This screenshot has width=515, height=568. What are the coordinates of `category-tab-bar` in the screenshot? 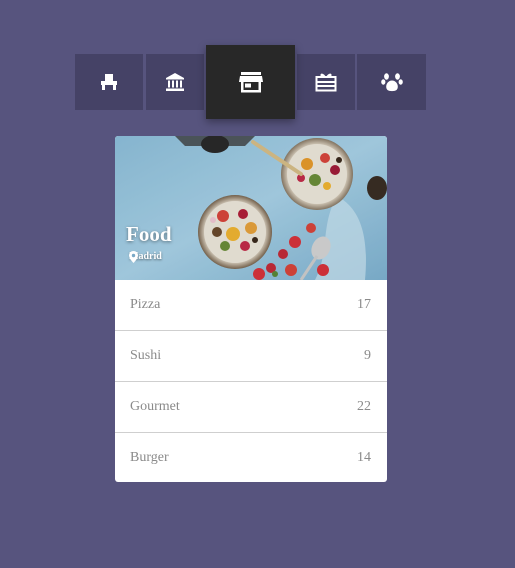 It's located at (251, 82).